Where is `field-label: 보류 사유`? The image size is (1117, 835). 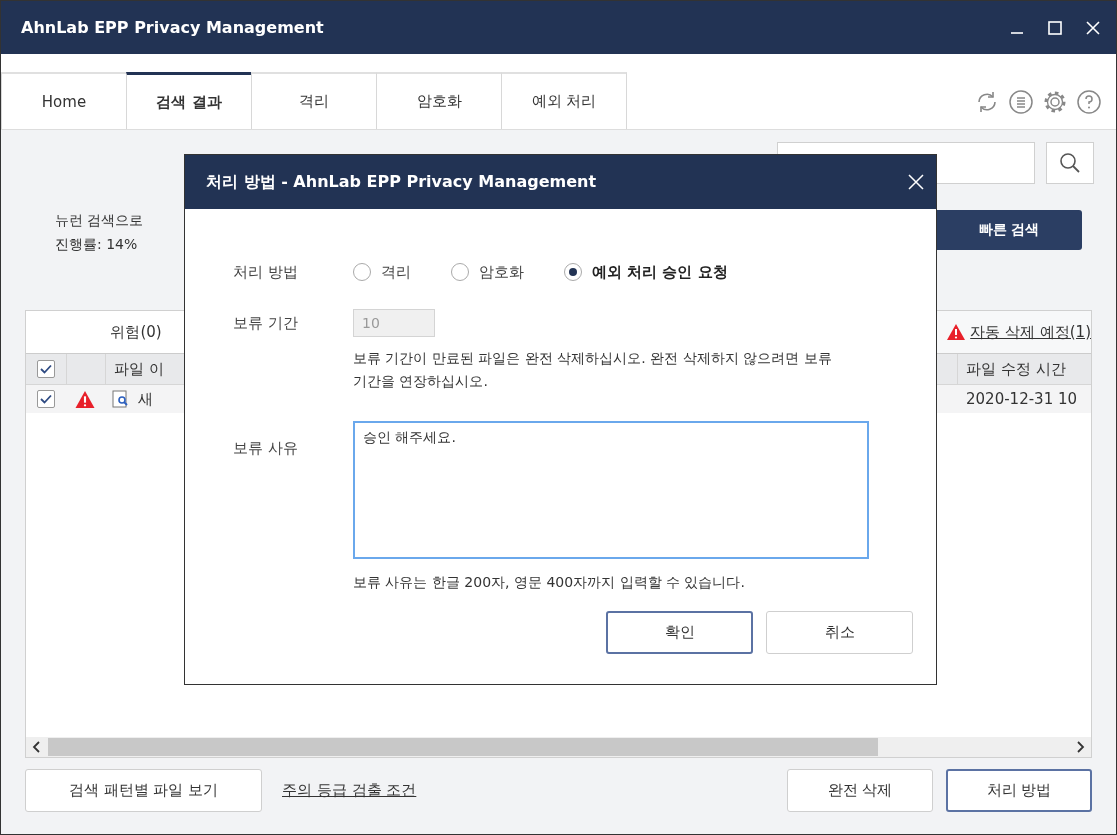 field-label: 보류 사유 is located at coordinates (266, 448).